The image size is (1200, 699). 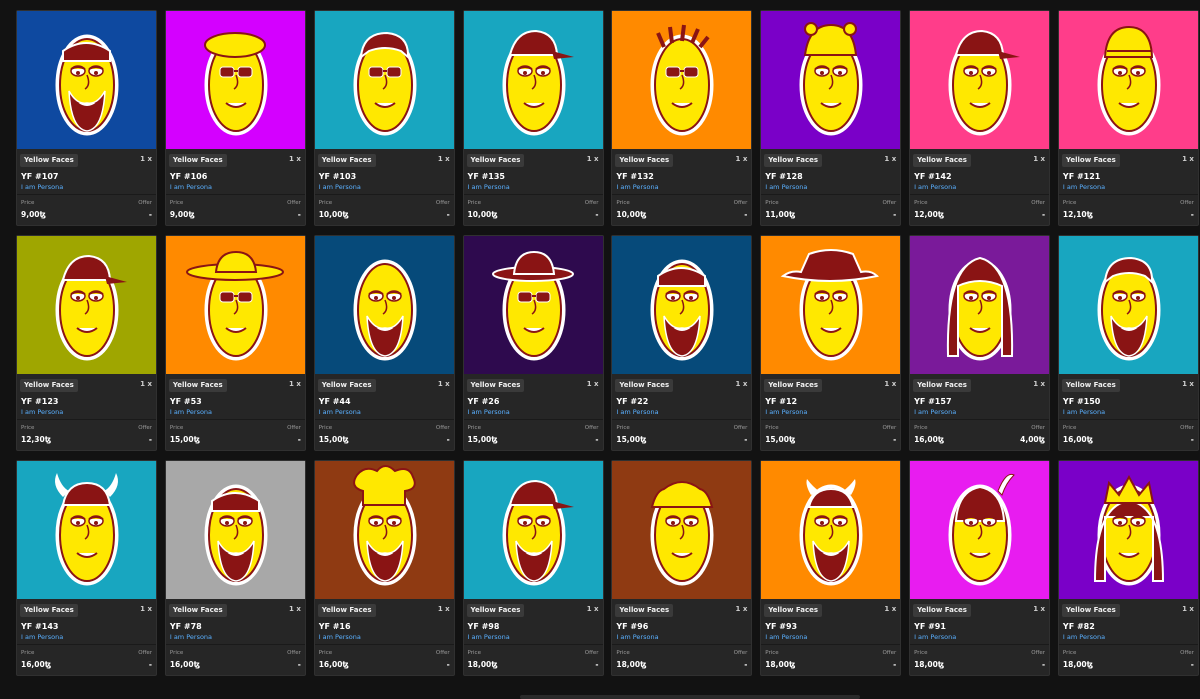 I want to click on nft-title: YF #150, so click(x=1081, y=401).